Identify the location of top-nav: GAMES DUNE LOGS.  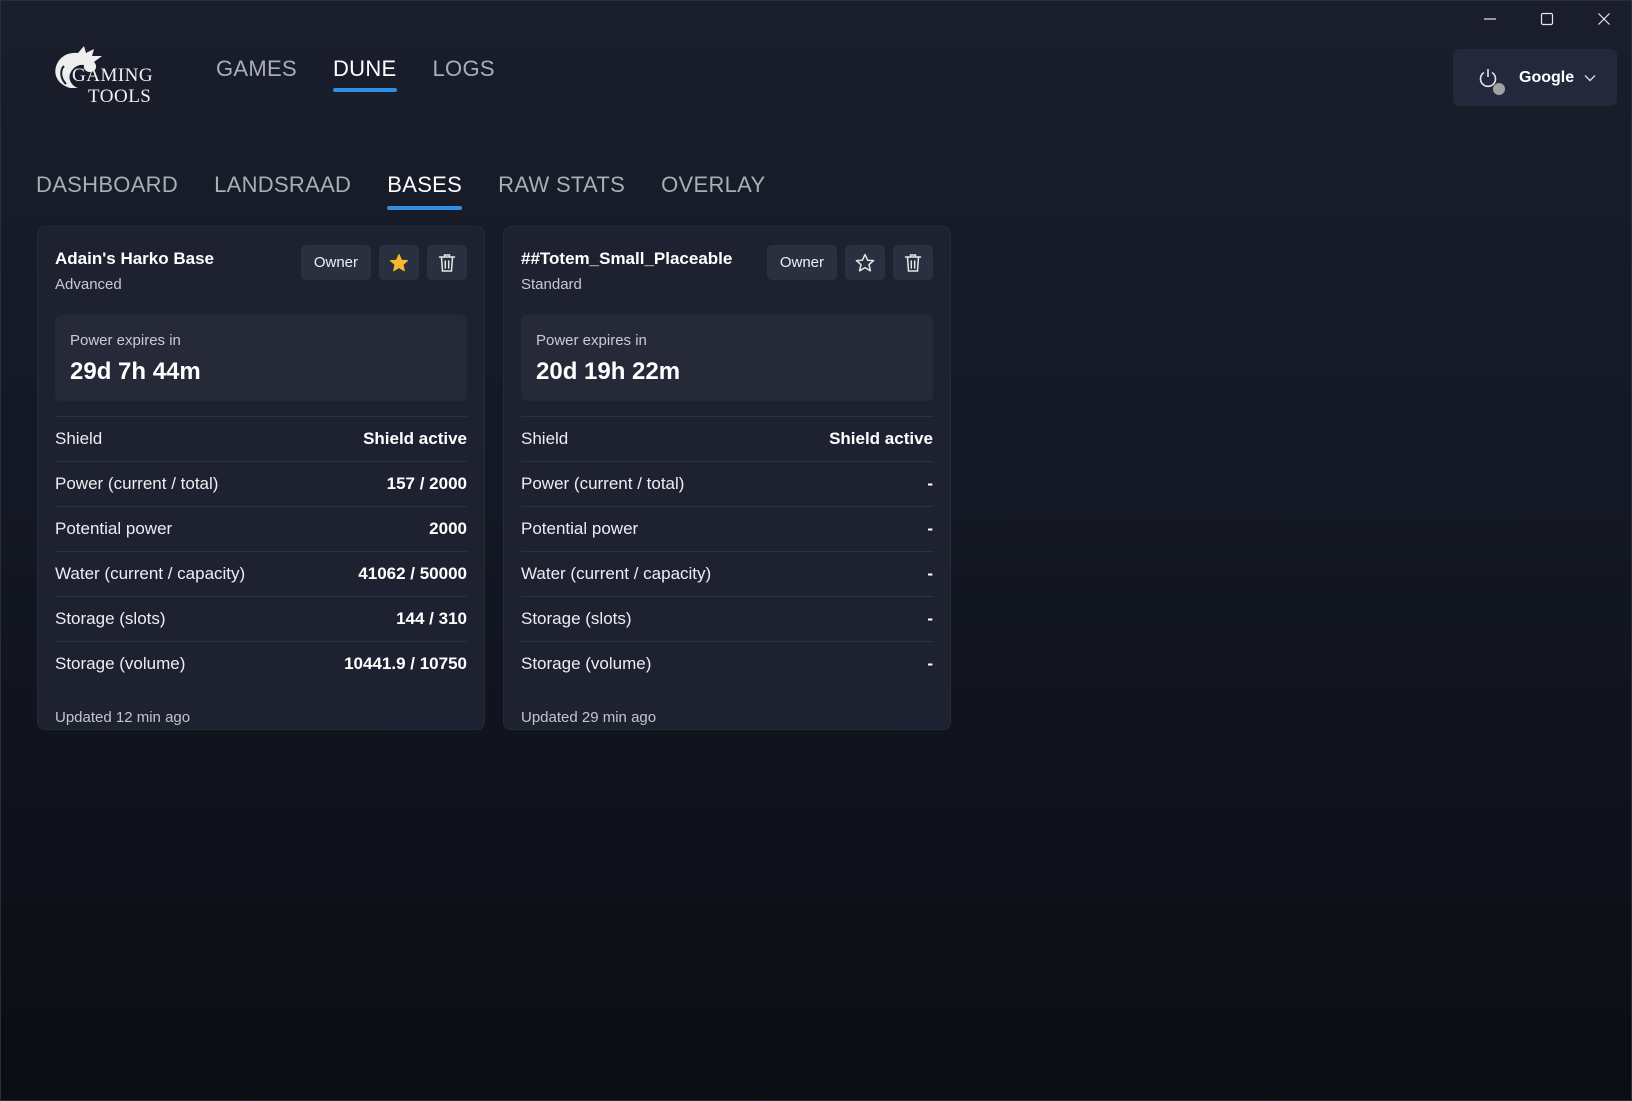
(355, 74).